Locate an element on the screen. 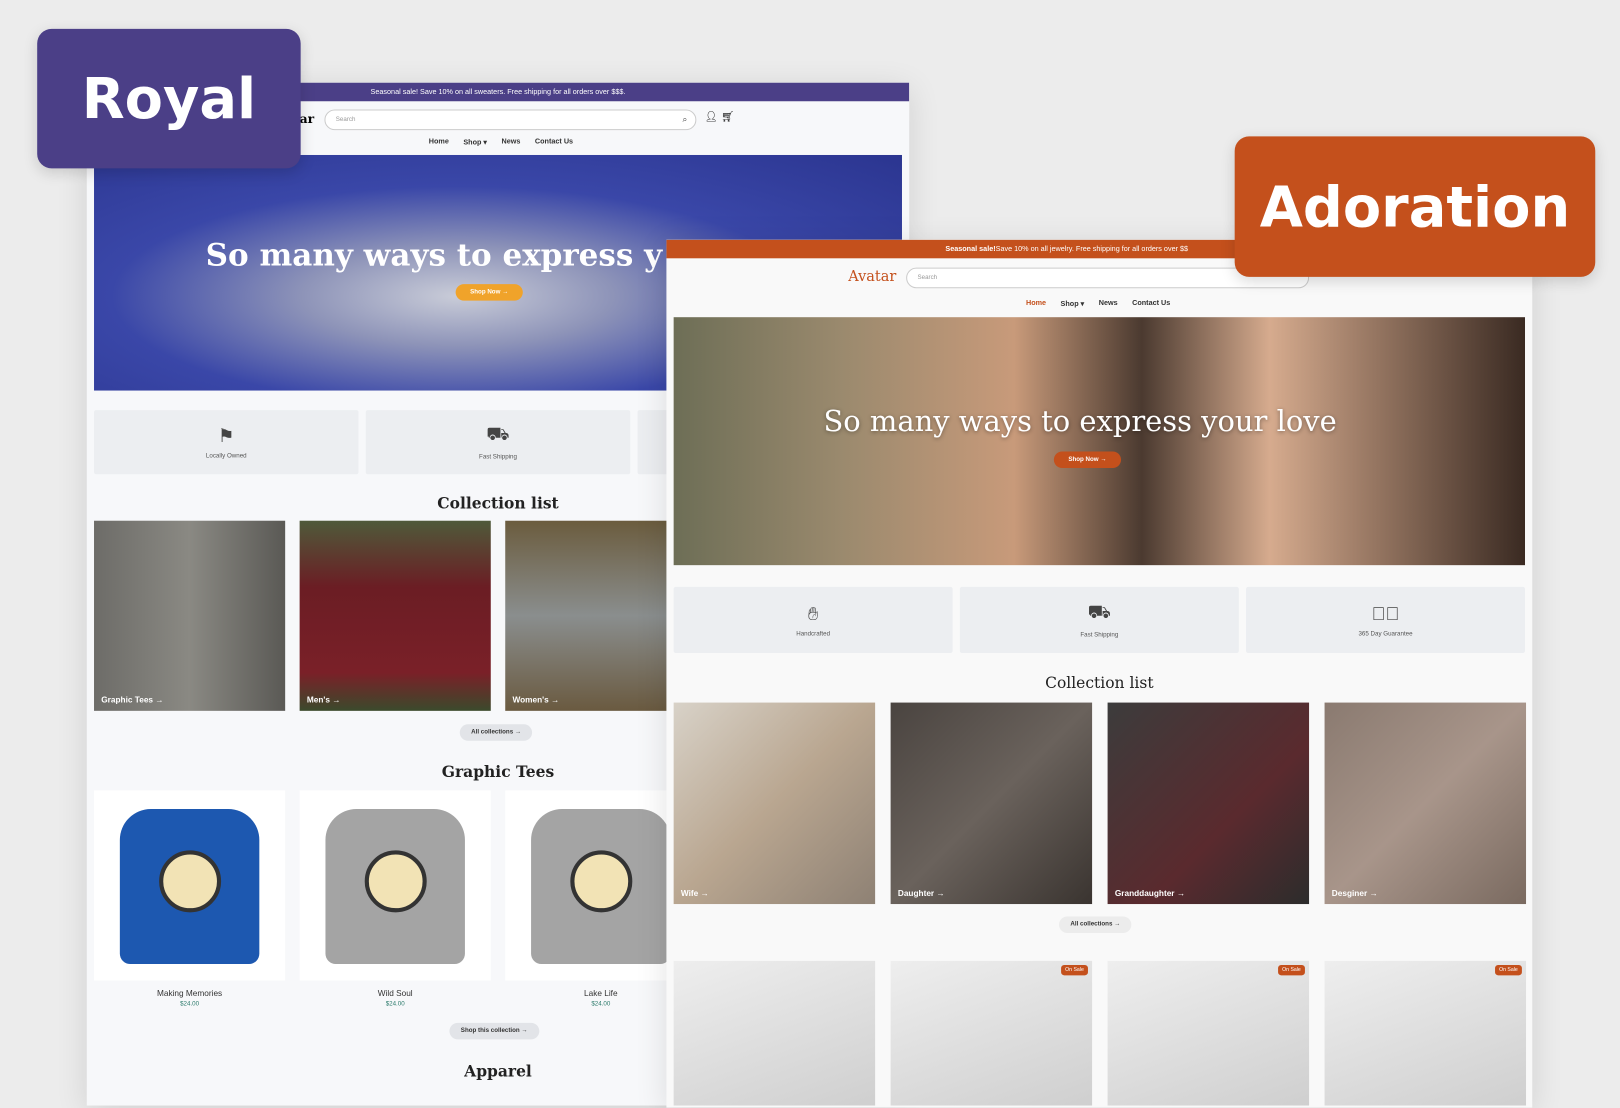 The height and width of the screenshot is (1108, 1620). account-icon: 👤︎ is located at coordinates (711, 117).